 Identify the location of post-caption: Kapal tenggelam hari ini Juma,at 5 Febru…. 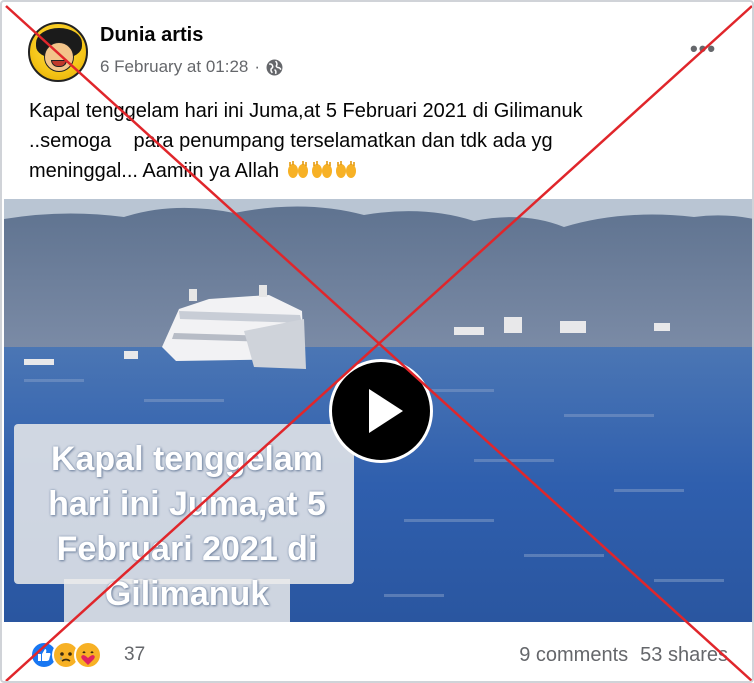
(379, 141).